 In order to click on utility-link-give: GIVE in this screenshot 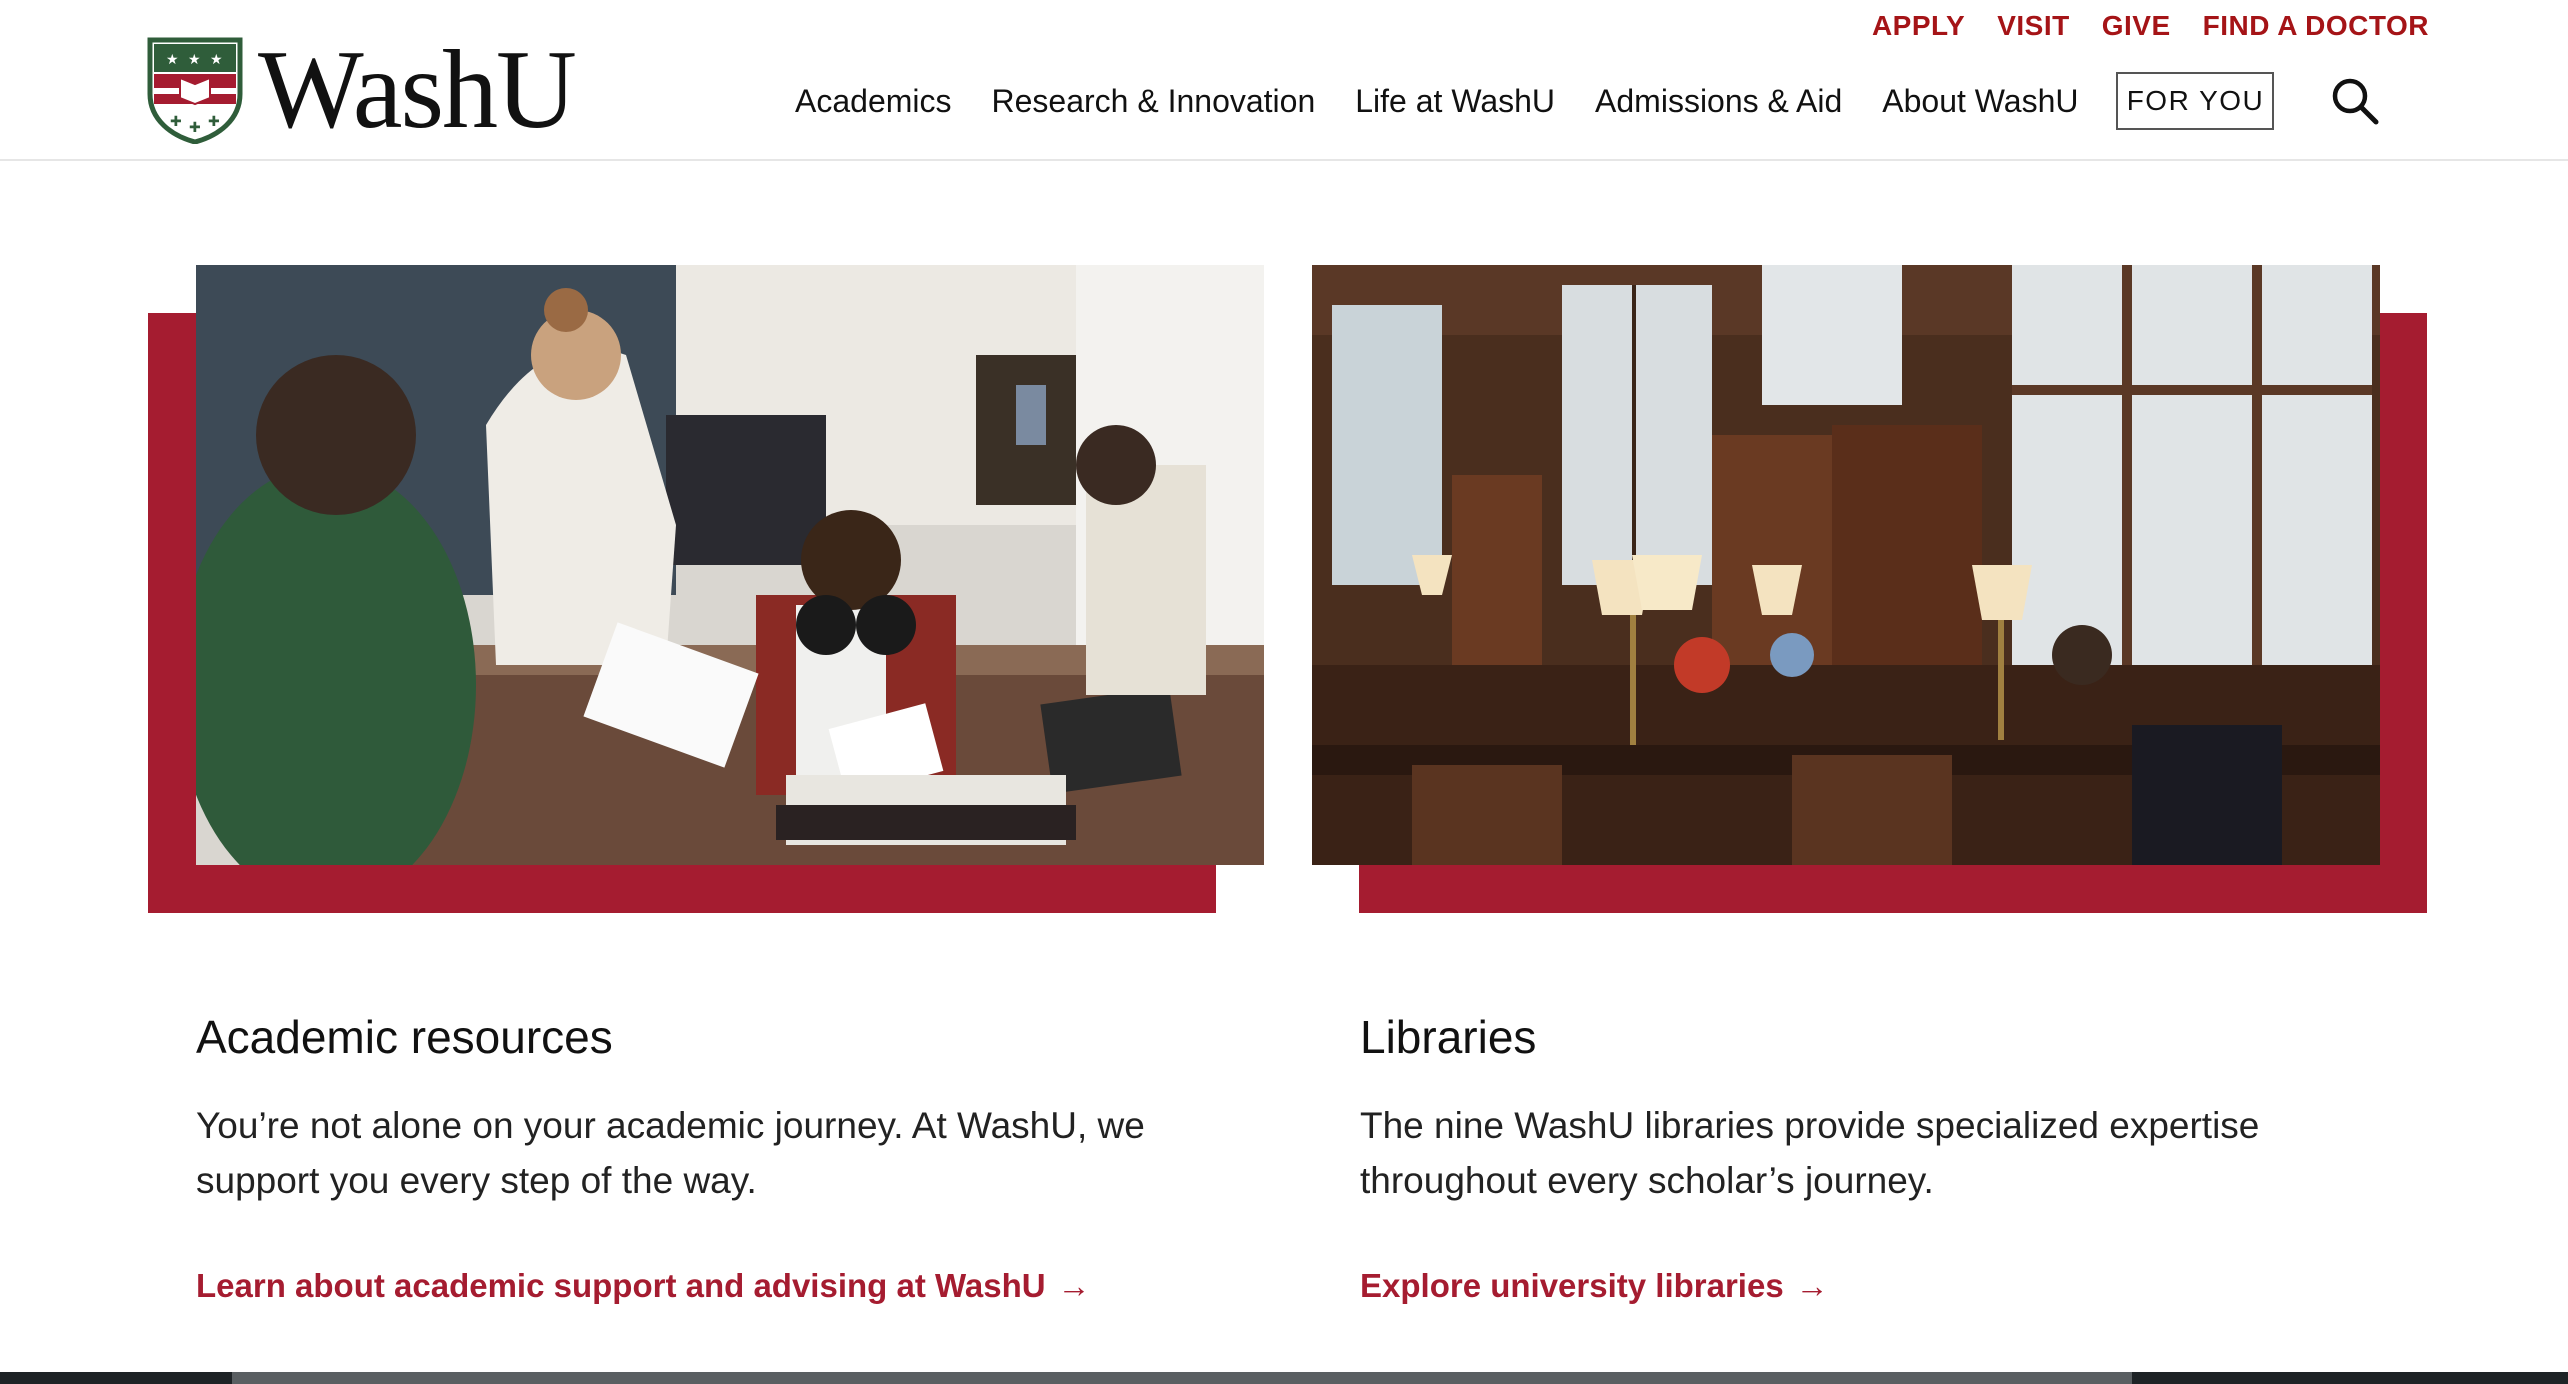, I will do `click(2136, 26)`.